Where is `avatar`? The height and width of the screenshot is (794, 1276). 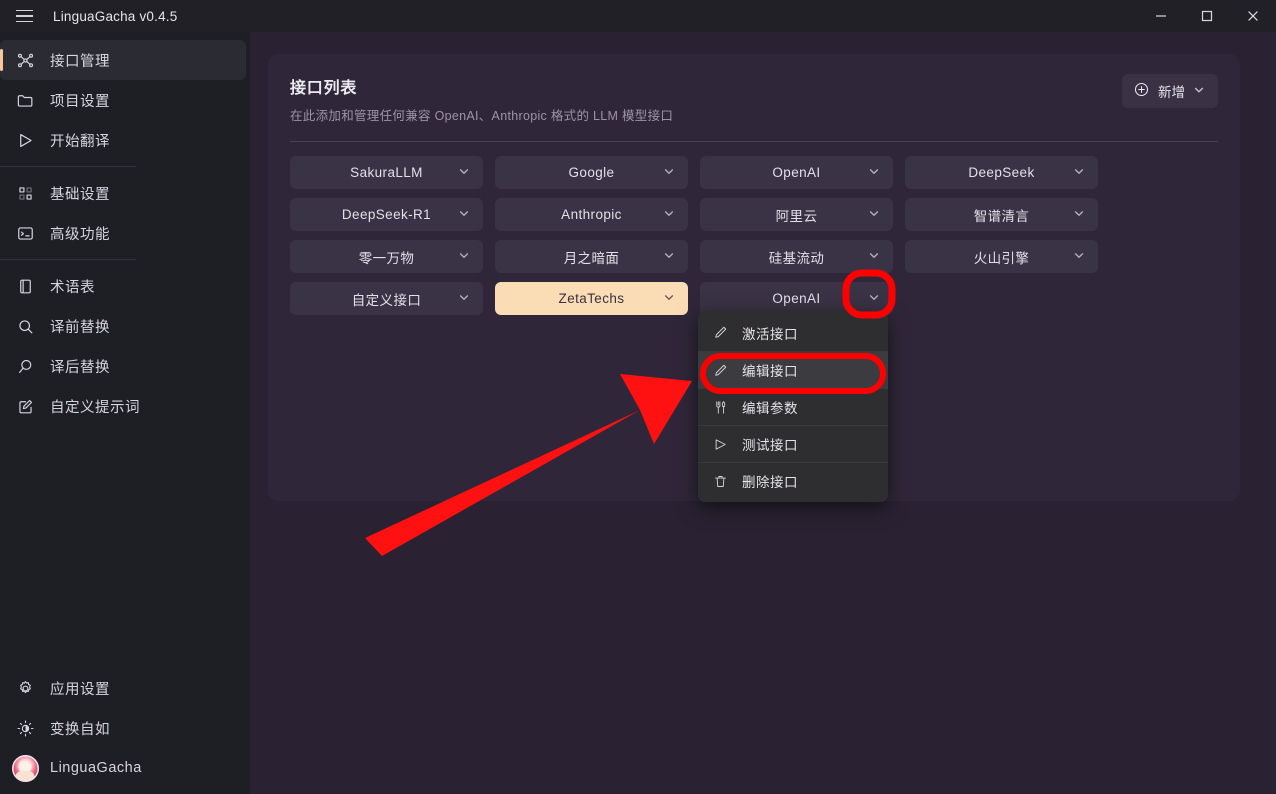 avatar is located at coordinates (25, 768).